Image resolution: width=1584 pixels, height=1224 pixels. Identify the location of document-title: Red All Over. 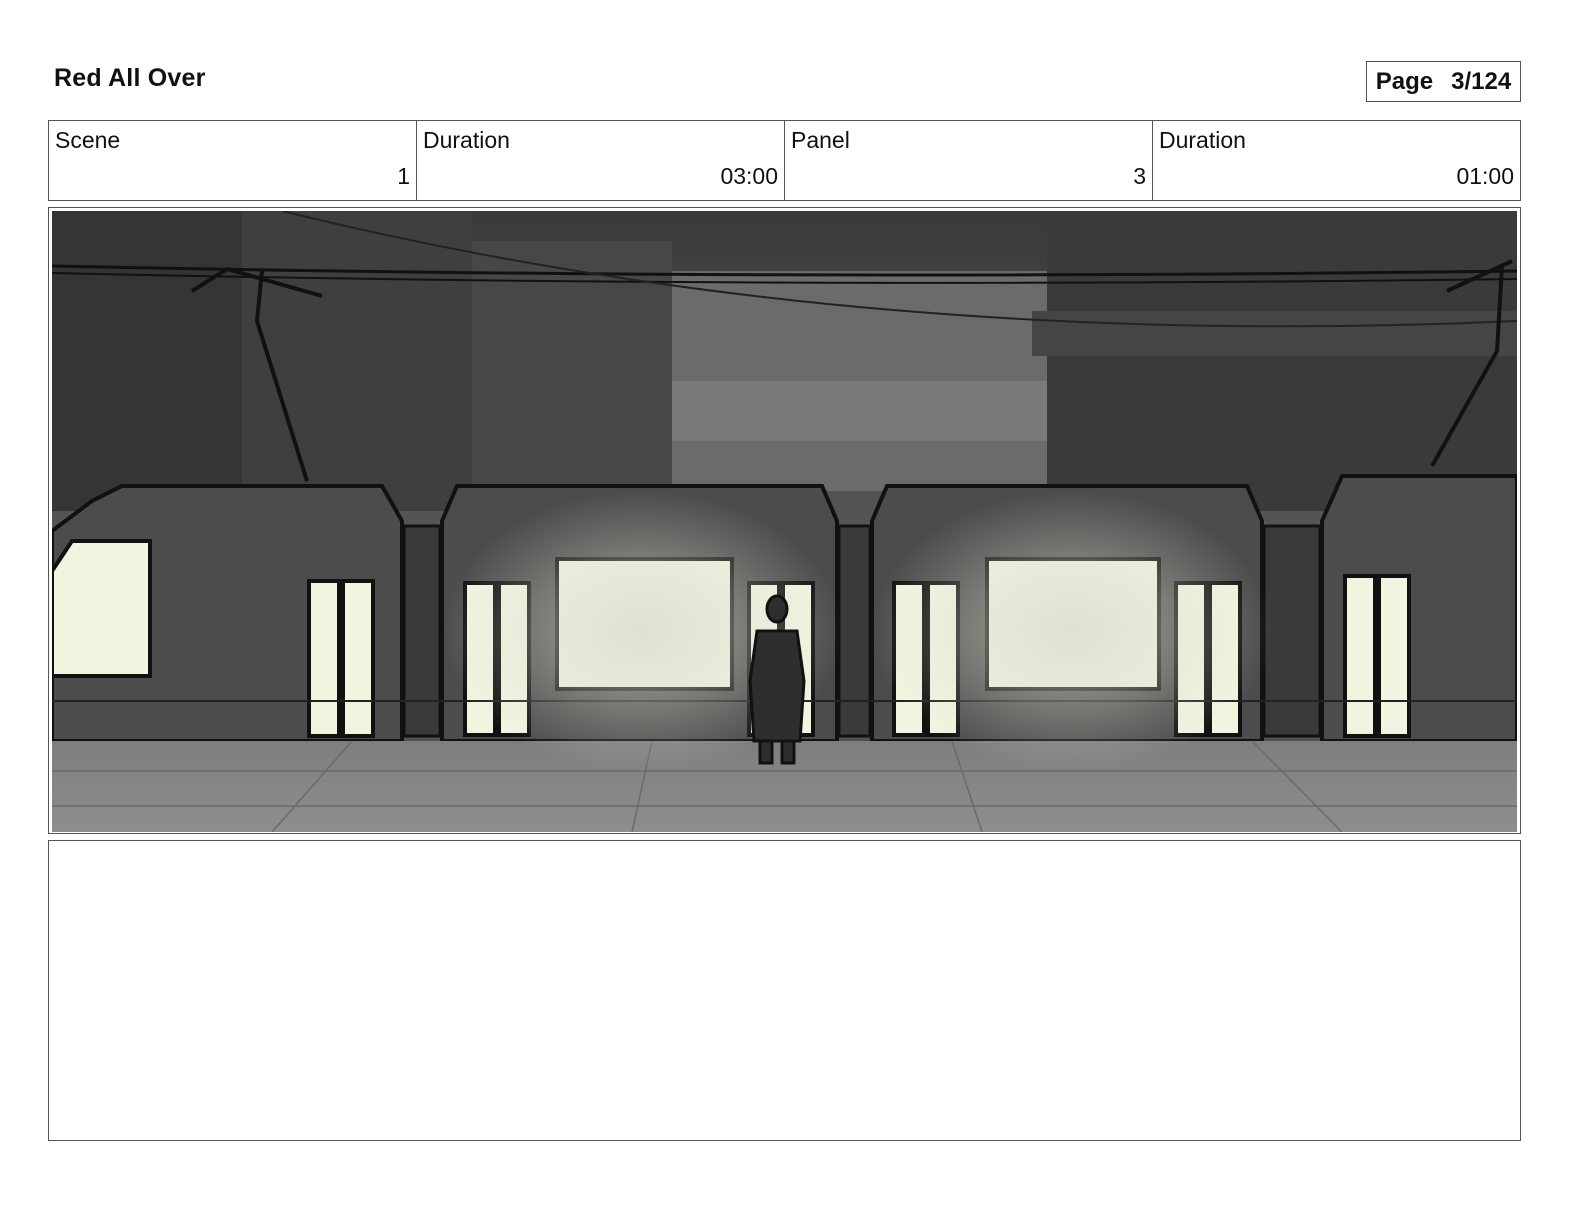
(130, 78).